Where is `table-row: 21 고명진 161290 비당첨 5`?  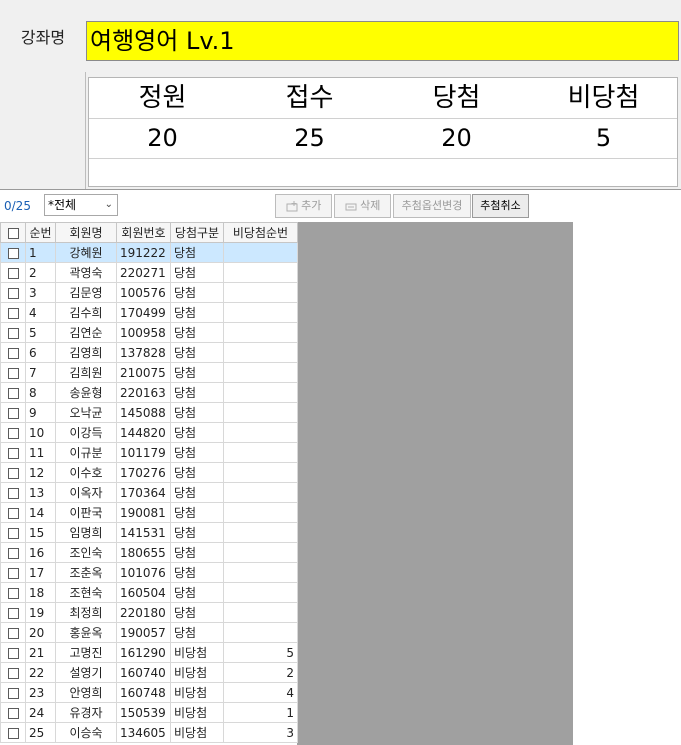 table-row: 21 고명진 161290 비당첨 5 is located at coordinates (149, 652).